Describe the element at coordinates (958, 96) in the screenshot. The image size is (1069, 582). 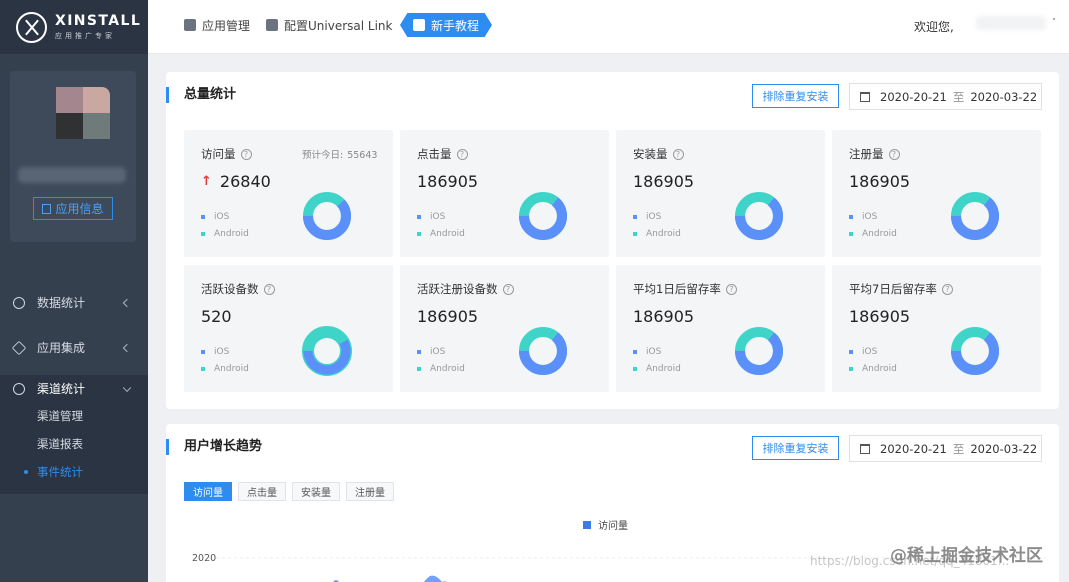
I see `date-separator: 至` at that location.